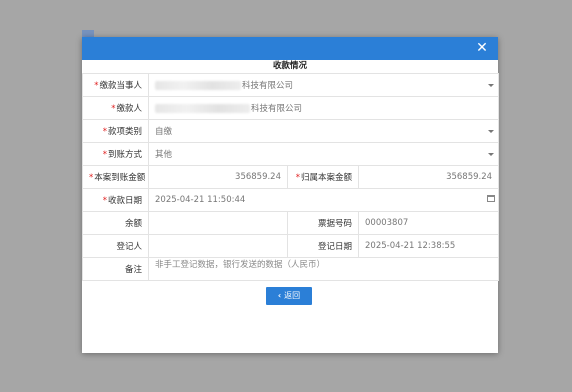  I want to click on back-button: ‹ 返回, so click(289, 296).